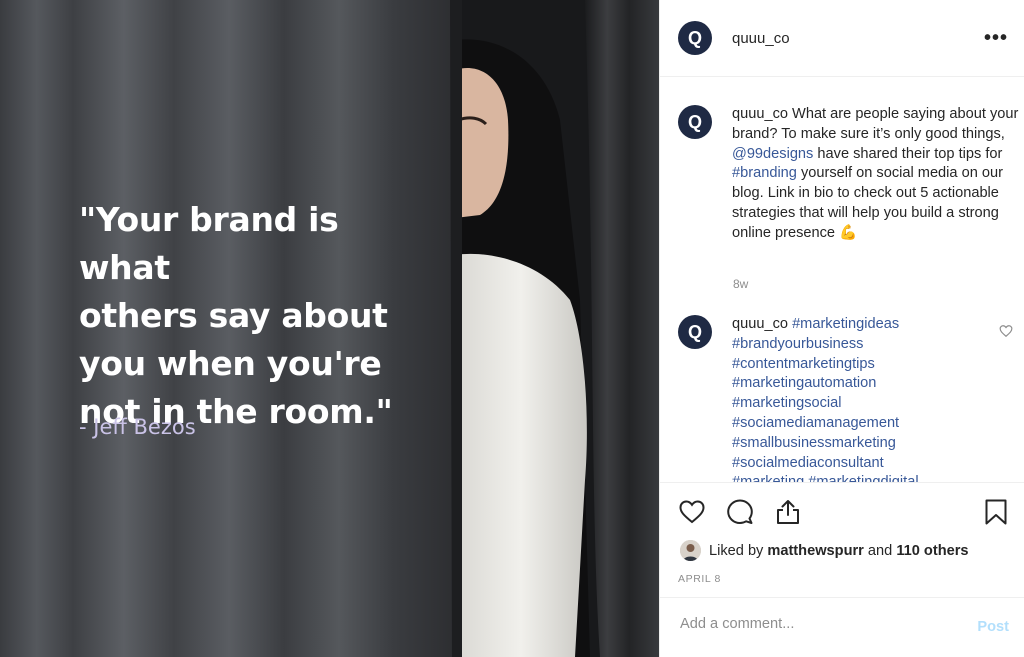 The image size is (1024, 657). I want to click on liker-username: matthewspurr, so click(815, 551).